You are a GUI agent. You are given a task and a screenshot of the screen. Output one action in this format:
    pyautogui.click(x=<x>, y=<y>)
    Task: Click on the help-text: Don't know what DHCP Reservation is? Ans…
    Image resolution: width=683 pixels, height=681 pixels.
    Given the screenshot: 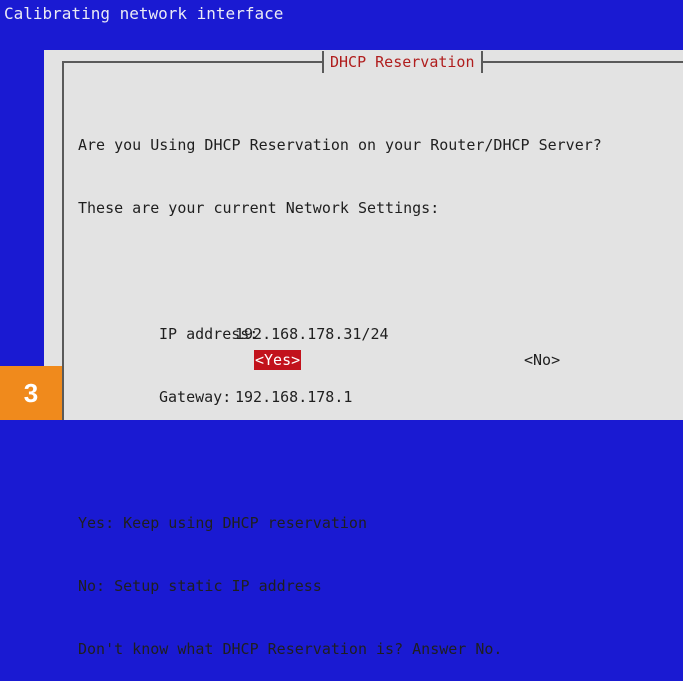 What is the action you would take?
    pyautogui.click(x=290, y=649)
    